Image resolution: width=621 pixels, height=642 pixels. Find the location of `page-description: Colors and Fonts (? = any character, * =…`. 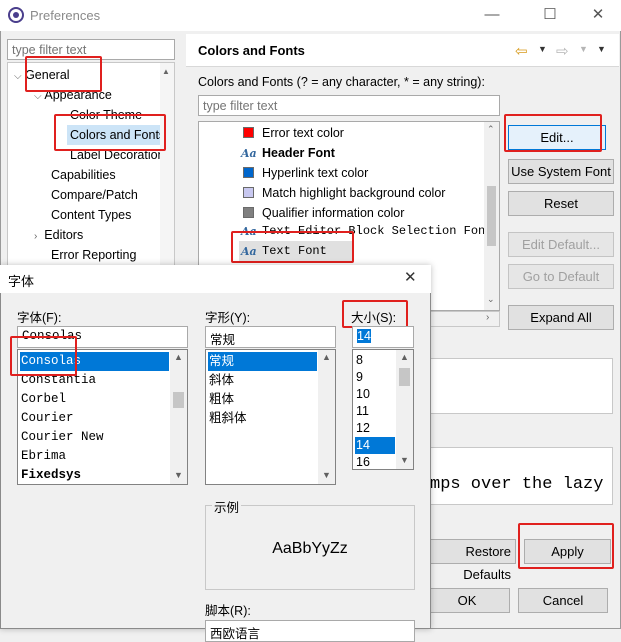

page-description: Colors and Fonts (? = any character, * =… is located at coordinates (341, 82).